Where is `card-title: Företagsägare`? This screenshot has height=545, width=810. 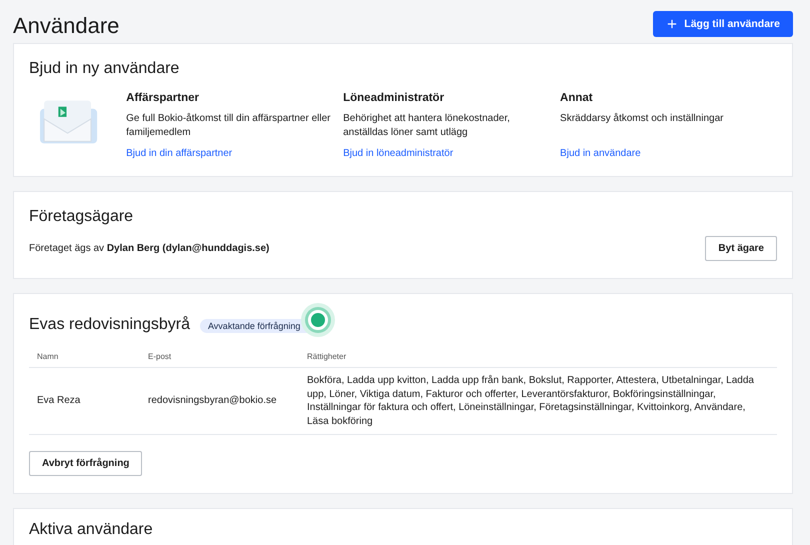 card-title: Företagsägare is located at coordinates (81, 217).